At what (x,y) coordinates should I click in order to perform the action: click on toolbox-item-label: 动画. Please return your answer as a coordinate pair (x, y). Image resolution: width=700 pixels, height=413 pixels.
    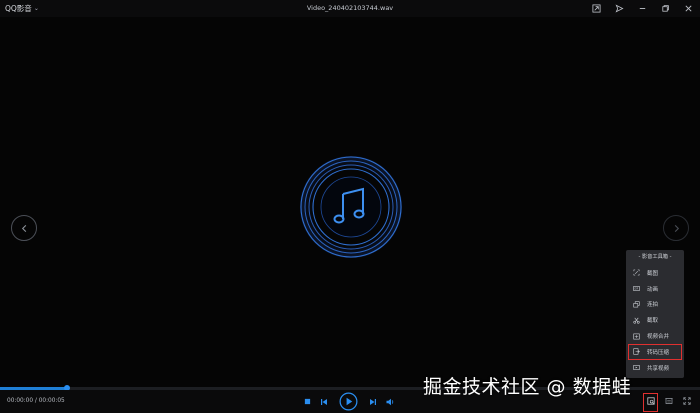
    Looking at the image, I should click on (653, 289).